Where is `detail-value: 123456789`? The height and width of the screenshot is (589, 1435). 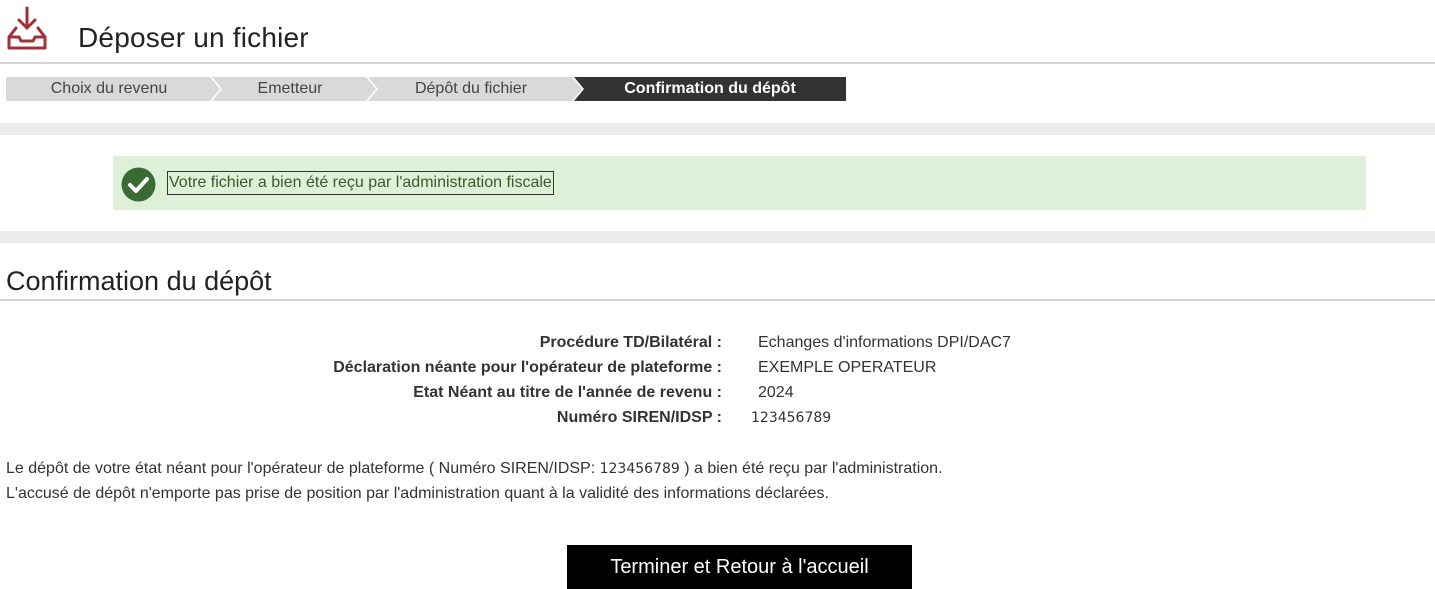 detail-value: 123456789 is located at coordinates (791, 418).